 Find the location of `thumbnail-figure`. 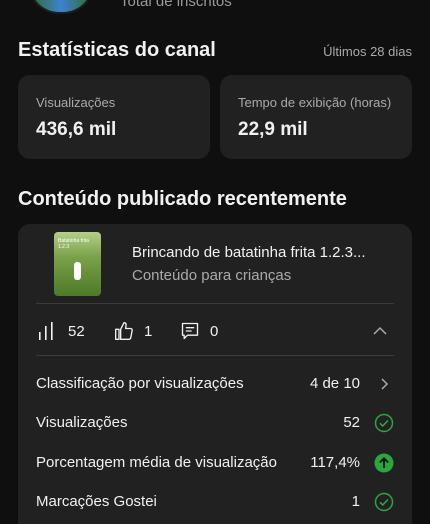

thumbnail-figure is located at coordinates (77, 271).